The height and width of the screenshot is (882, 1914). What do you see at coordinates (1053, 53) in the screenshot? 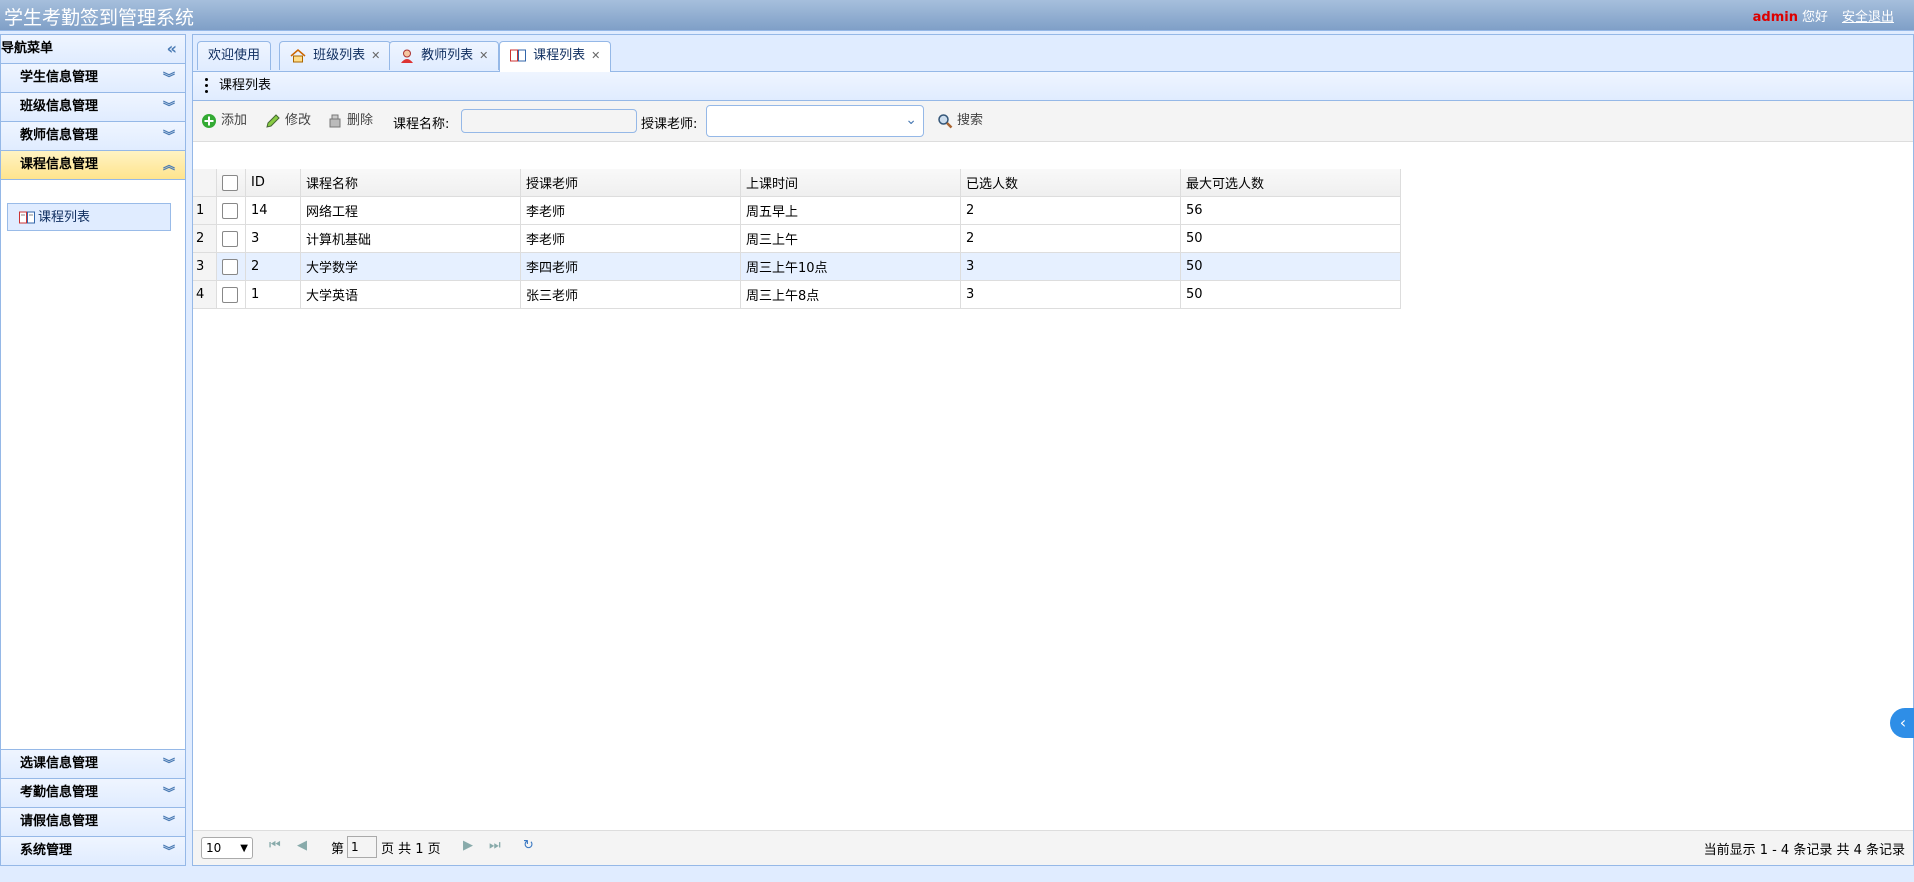
I see `tab-bar: 欢迎使用 班级列表 ✕ 教师列表 ✕ 课程列表 ✕` at bounding box center [1053, 53].